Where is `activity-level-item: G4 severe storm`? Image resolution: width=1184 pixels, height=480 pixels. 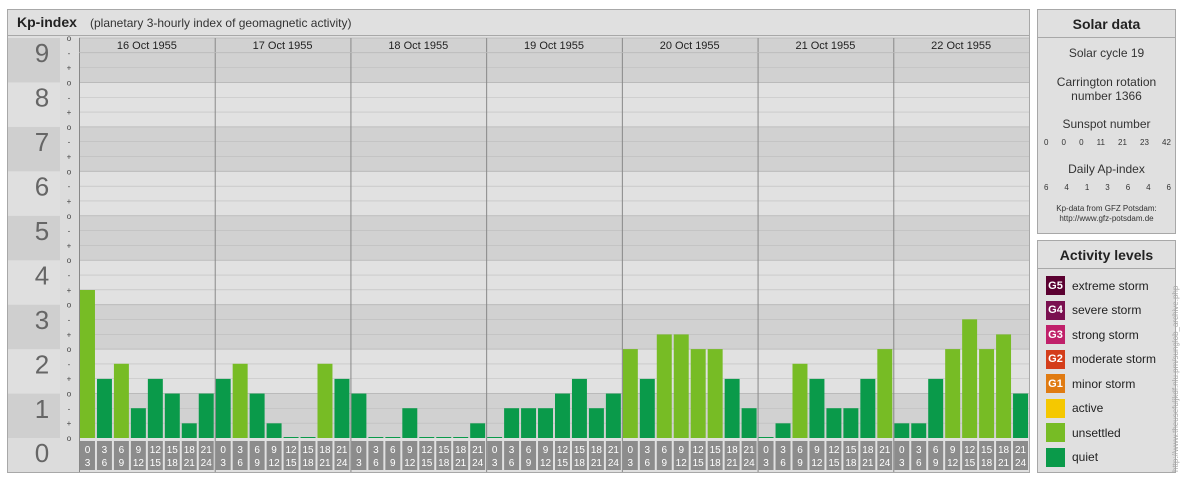
activity-level-item: G4 severe storm is located at coordinates (1094, 310).